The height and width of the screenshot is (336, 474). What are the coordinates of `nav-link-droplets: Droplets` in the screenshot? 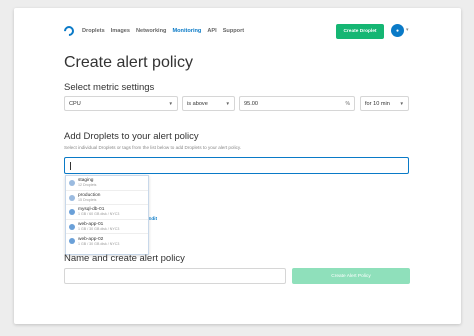 It's located at (93, 31).